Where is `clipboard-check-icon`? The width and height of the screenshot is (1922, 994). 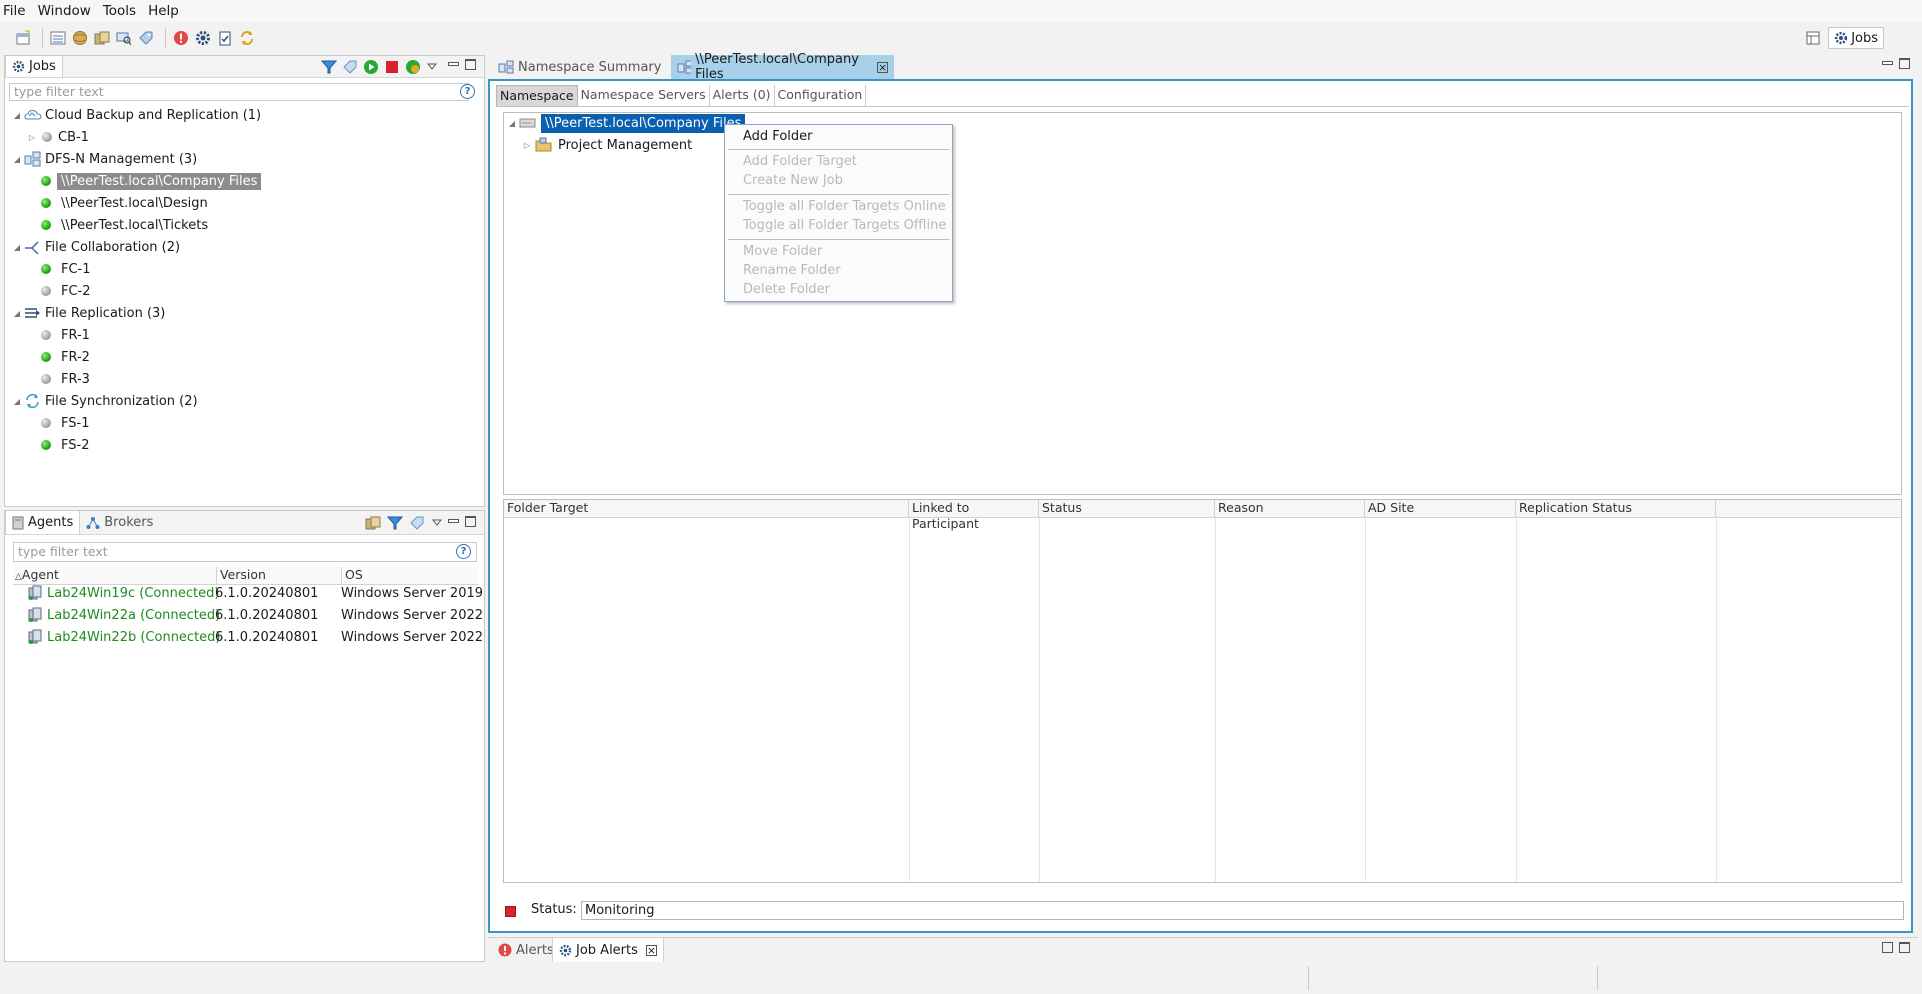
clipboard-check-icon is located at coordinates (225, 38).